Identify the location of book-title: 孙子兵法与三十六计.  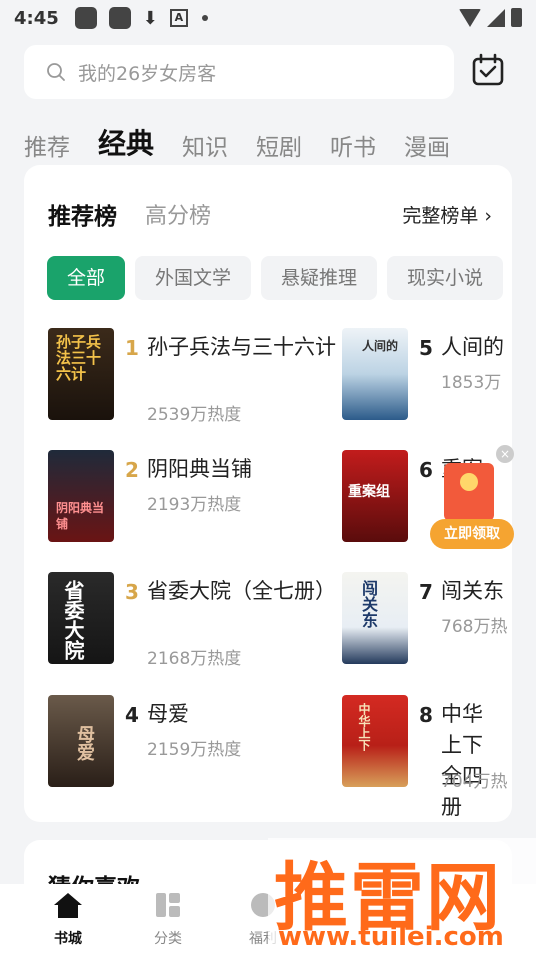
(241, 347).